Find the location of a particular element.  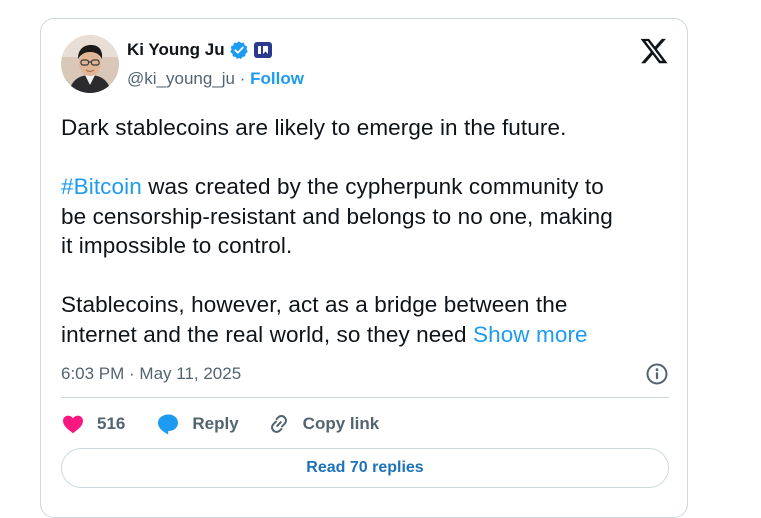

tweet-timestamp: 6:03 PM · May 11, 2025 is located at coordinates (151, 373).